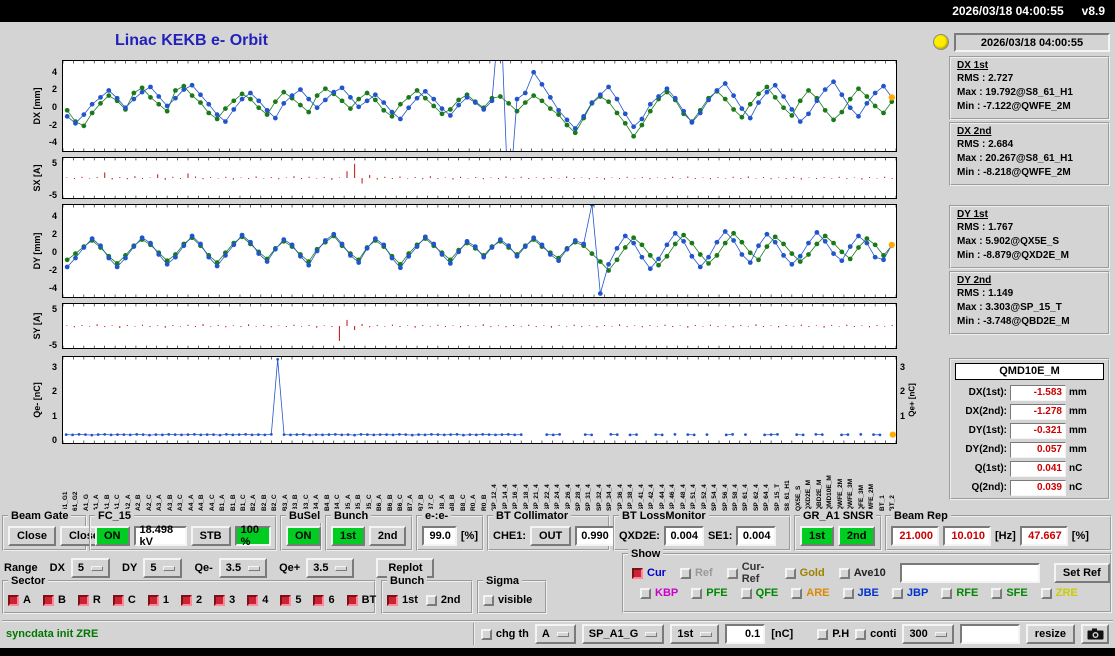 This screenshot has width=1115, height=656. I want to click on checkbox-label: 4, so click(265, 600).